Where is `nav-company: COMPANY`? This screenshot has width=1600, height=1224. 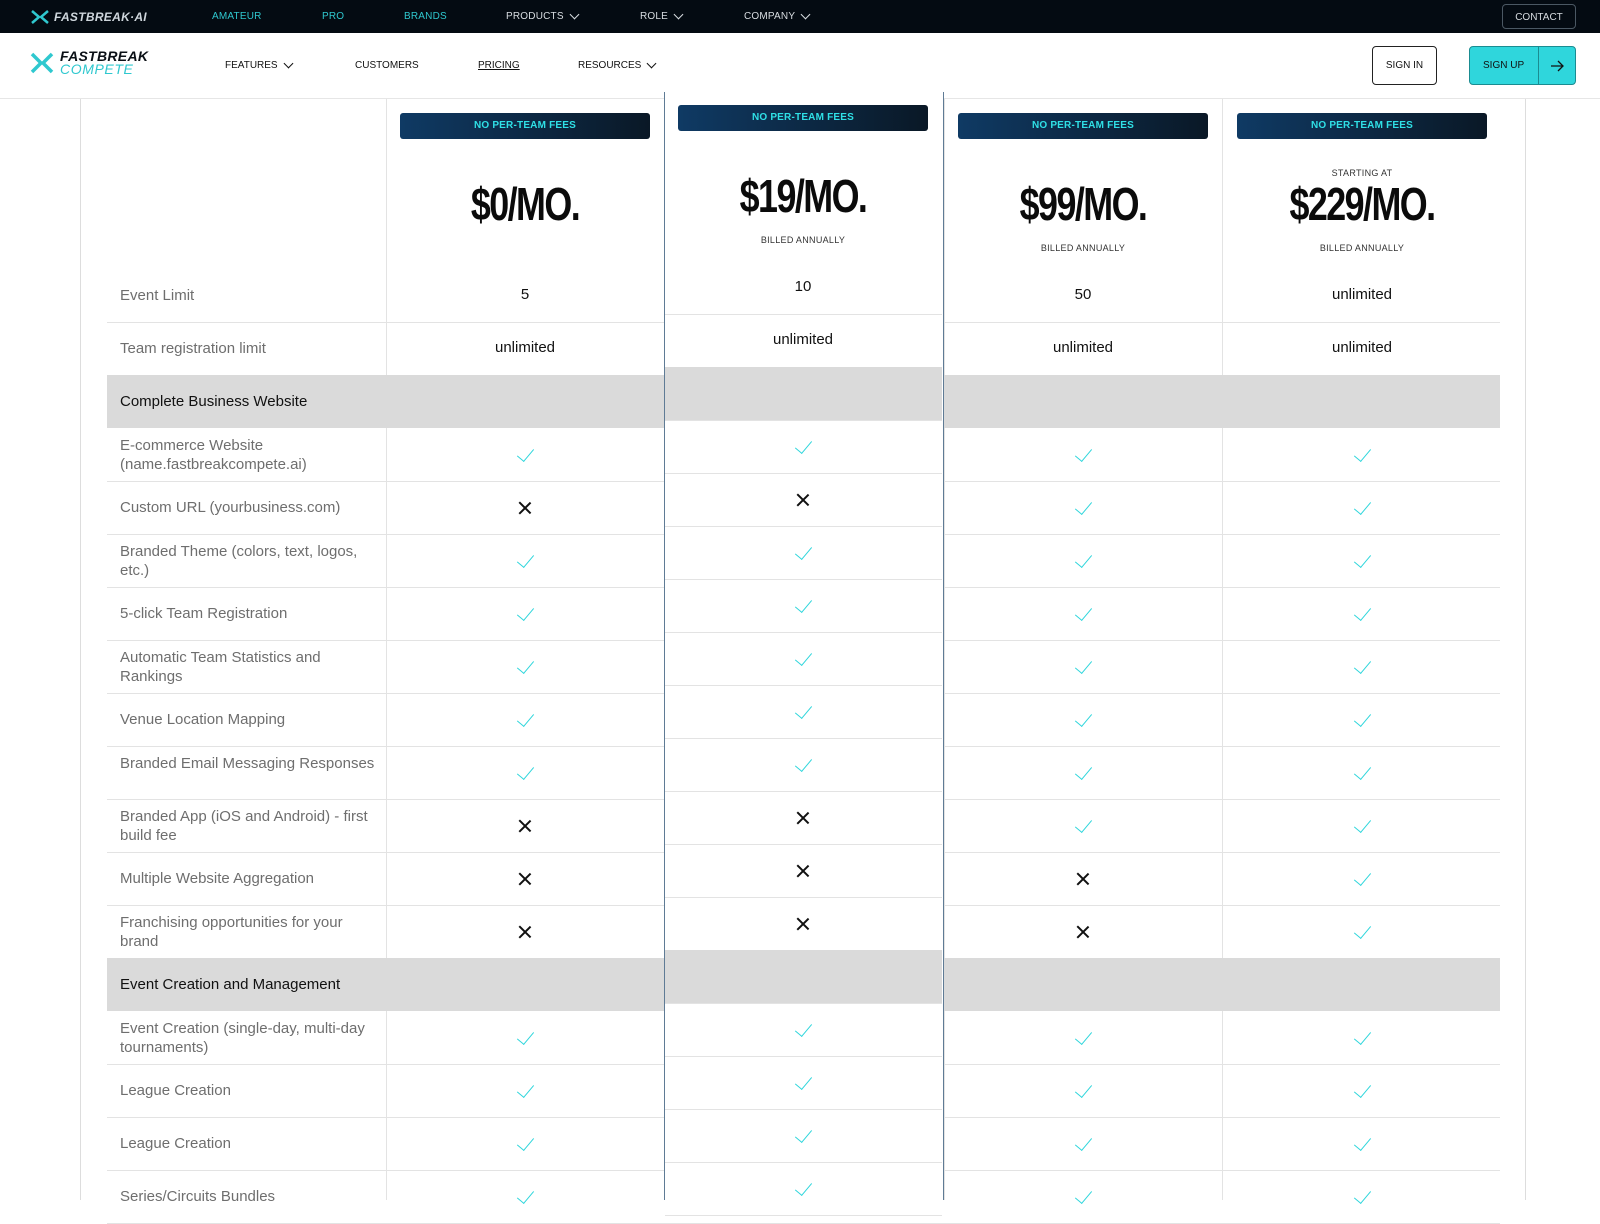 nav-company: COMPANY is located at coordinates (777, 16).